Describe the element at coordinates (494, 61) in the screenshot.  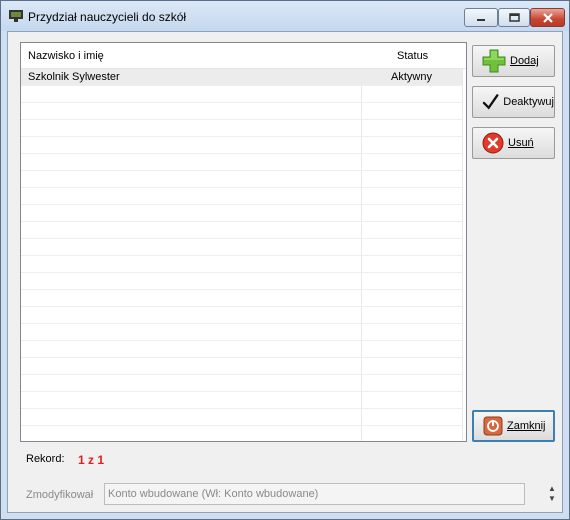
I see `plus-icon` at that location.